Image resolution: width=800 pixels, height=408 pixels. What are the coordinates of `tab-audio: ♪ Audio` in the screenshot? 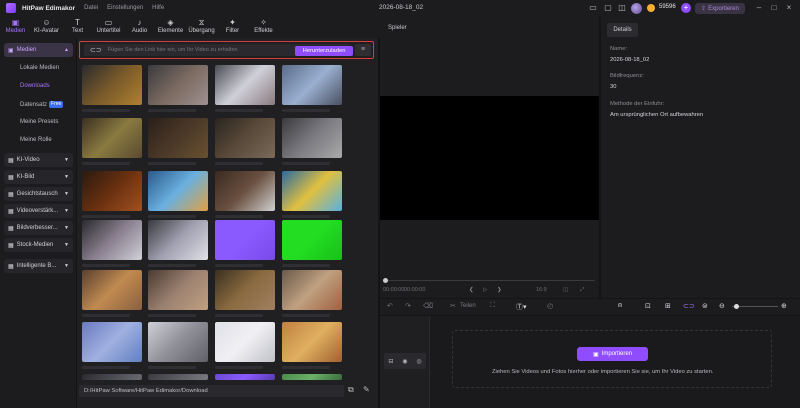 It's located at (139, 27).